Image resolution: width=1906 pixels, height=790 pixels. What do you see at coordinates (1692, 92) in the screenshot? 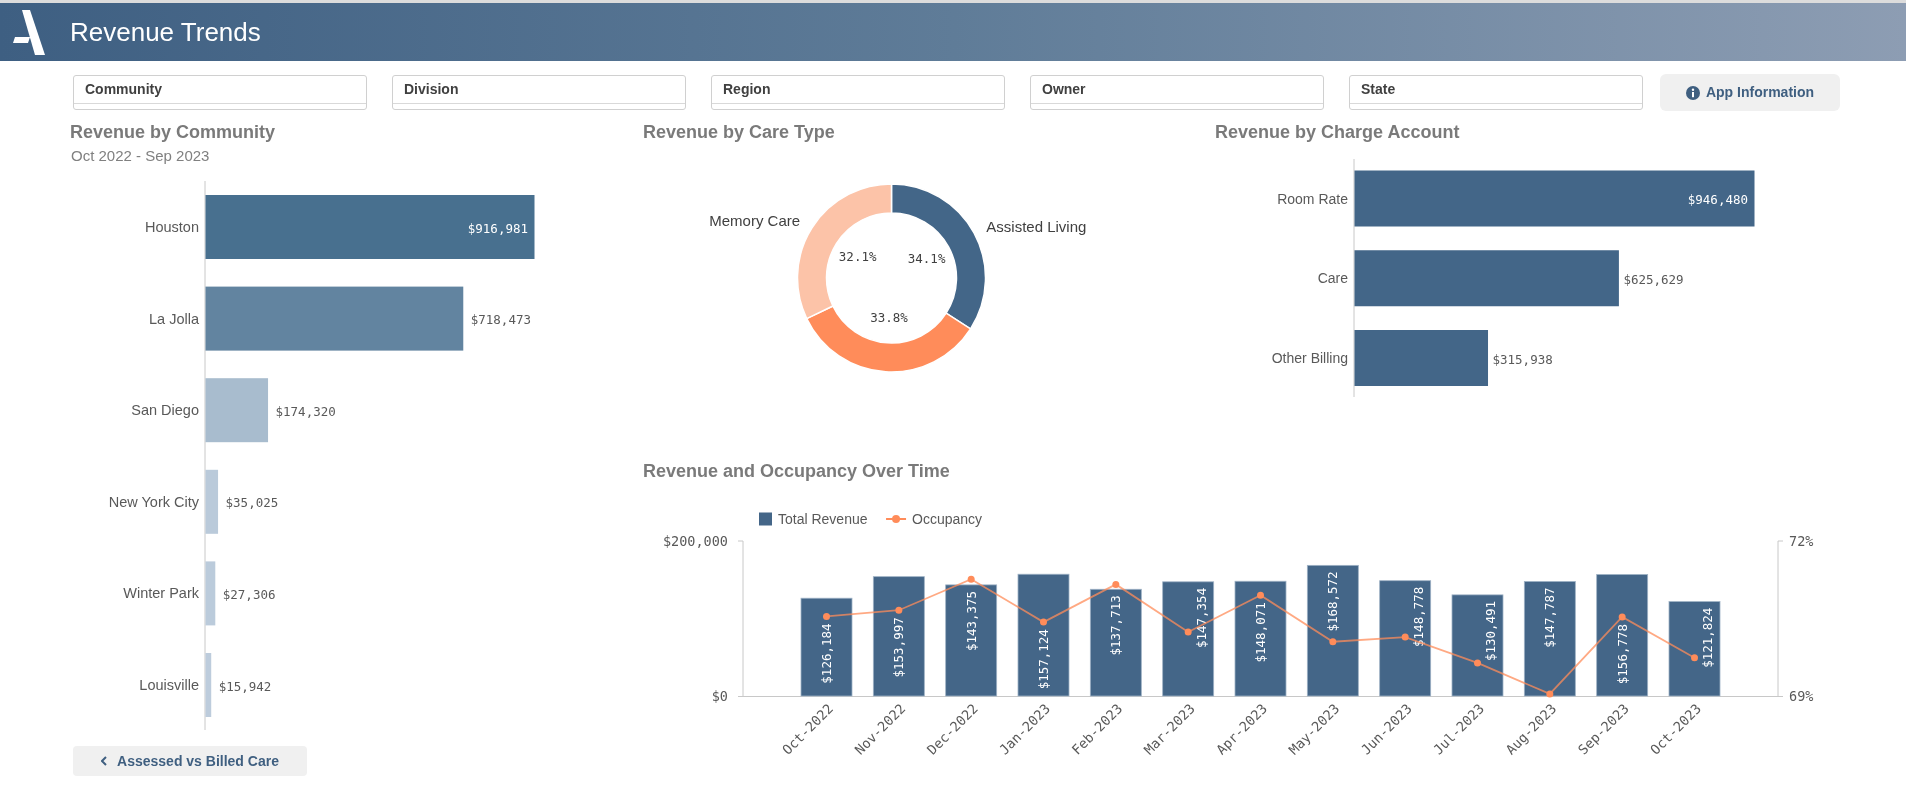
I see `info-icon` at bounding box center [1692, 92].